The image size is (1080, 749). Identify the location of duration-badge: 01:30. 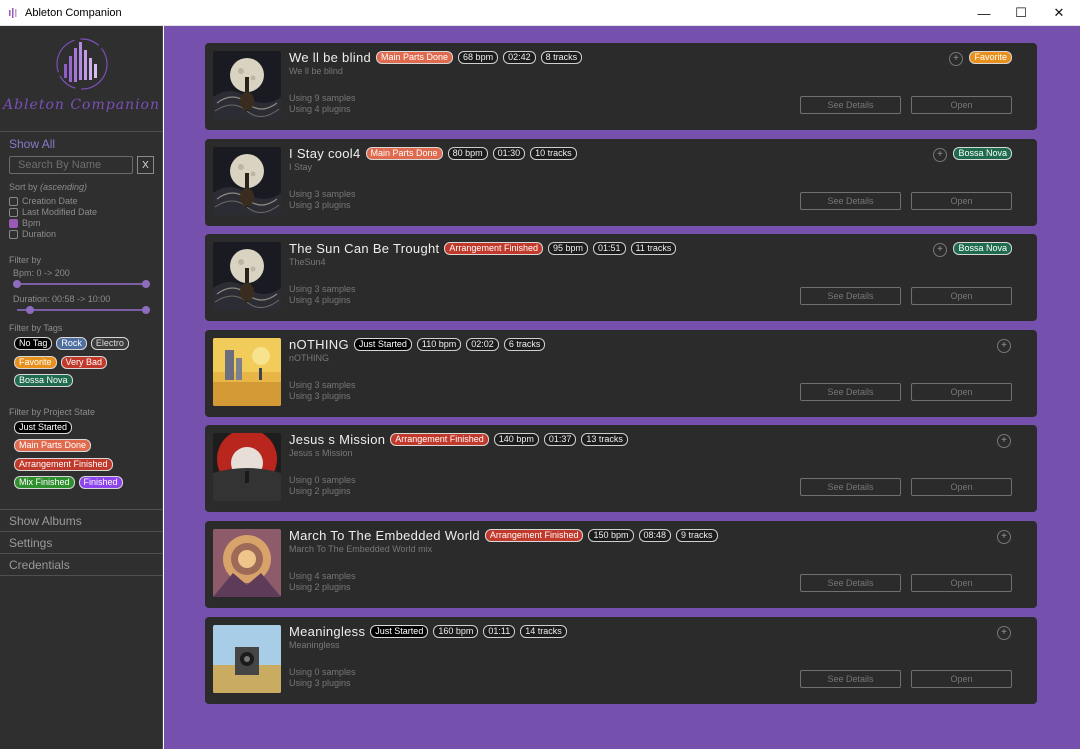
(509, 153).